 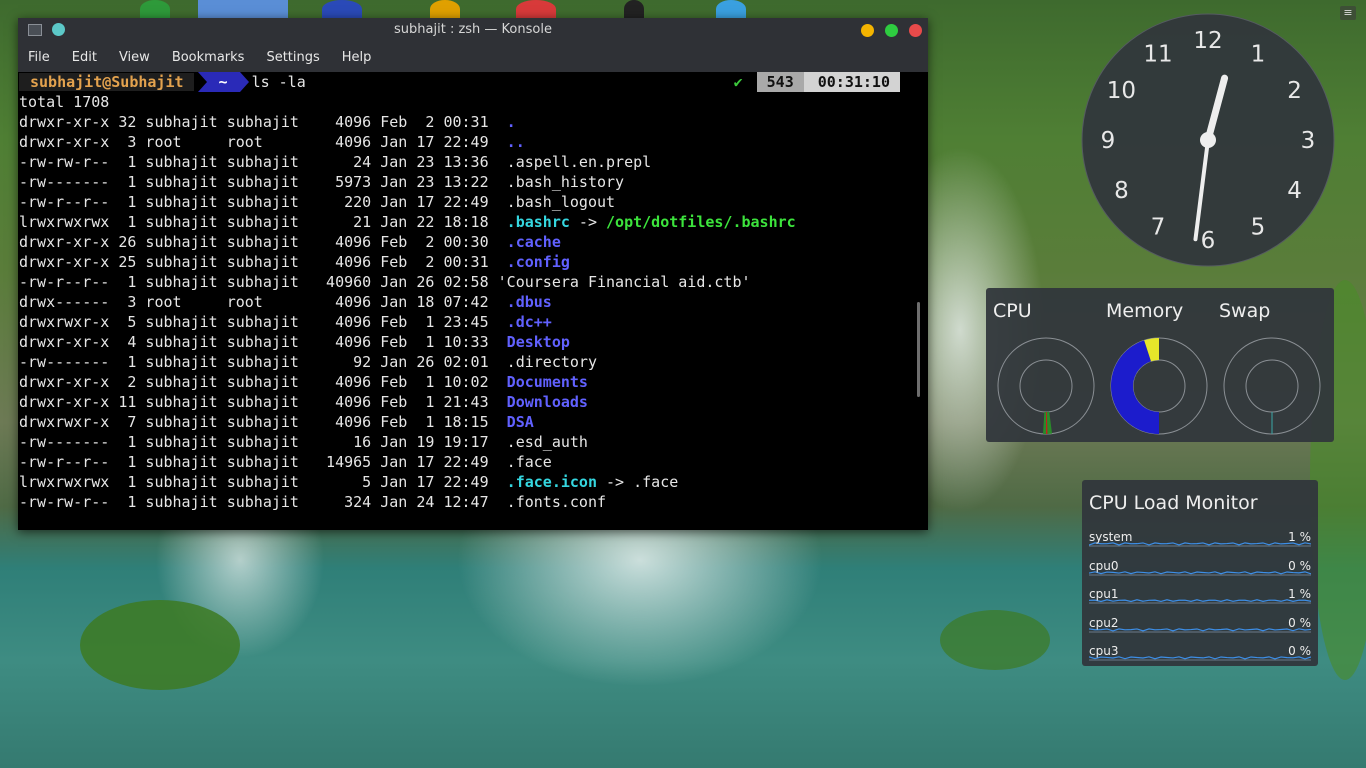 What do you see at coordinates (1157, 54) in the screenshot?
I see `clock-number: 11` at bounding box center [1157, 54].